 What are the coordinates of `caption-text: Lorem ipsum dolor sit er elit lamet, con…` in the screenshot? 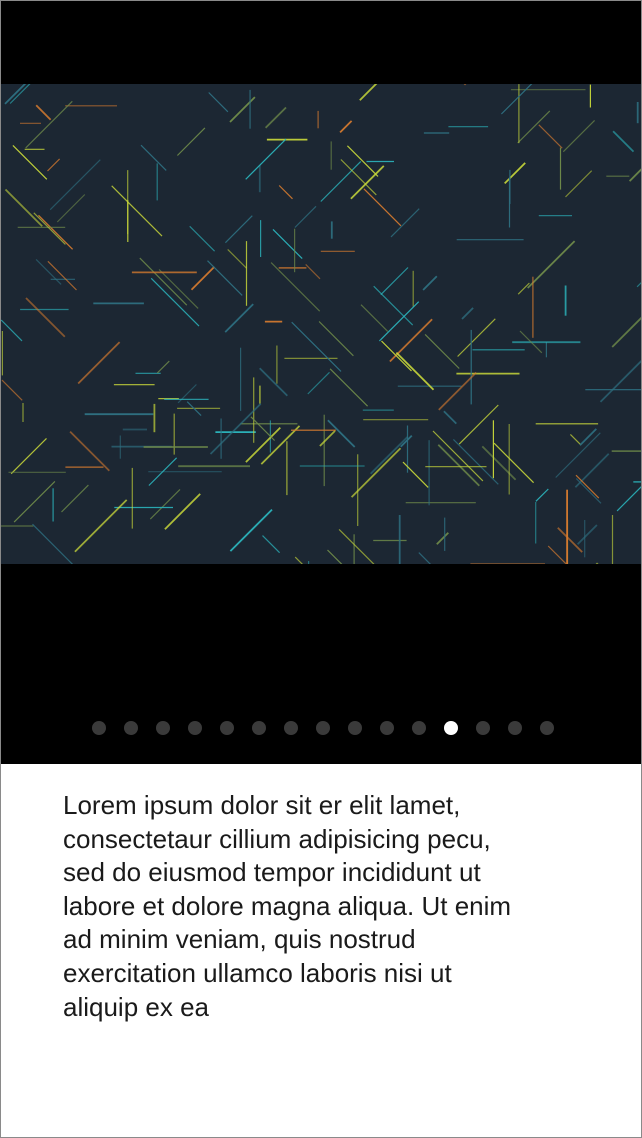 It's located at (287, 906).